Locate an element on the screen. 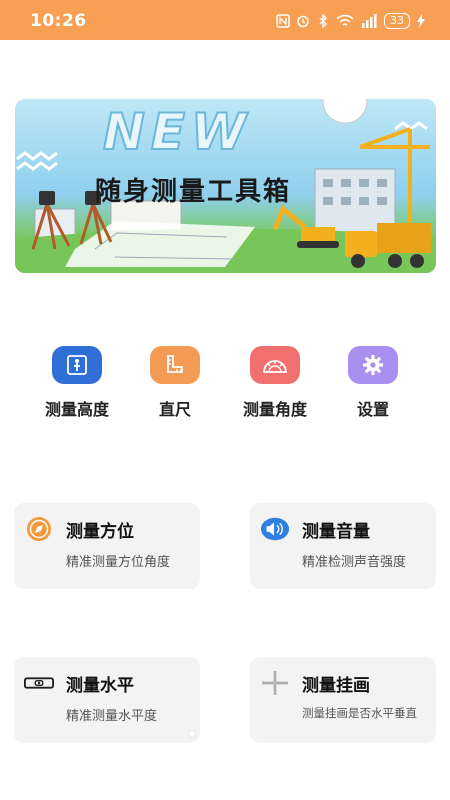  card-measure-picture-hanging: 测量挂画 测量挂画是否水平垂直 is located at coordinates (343, 700).